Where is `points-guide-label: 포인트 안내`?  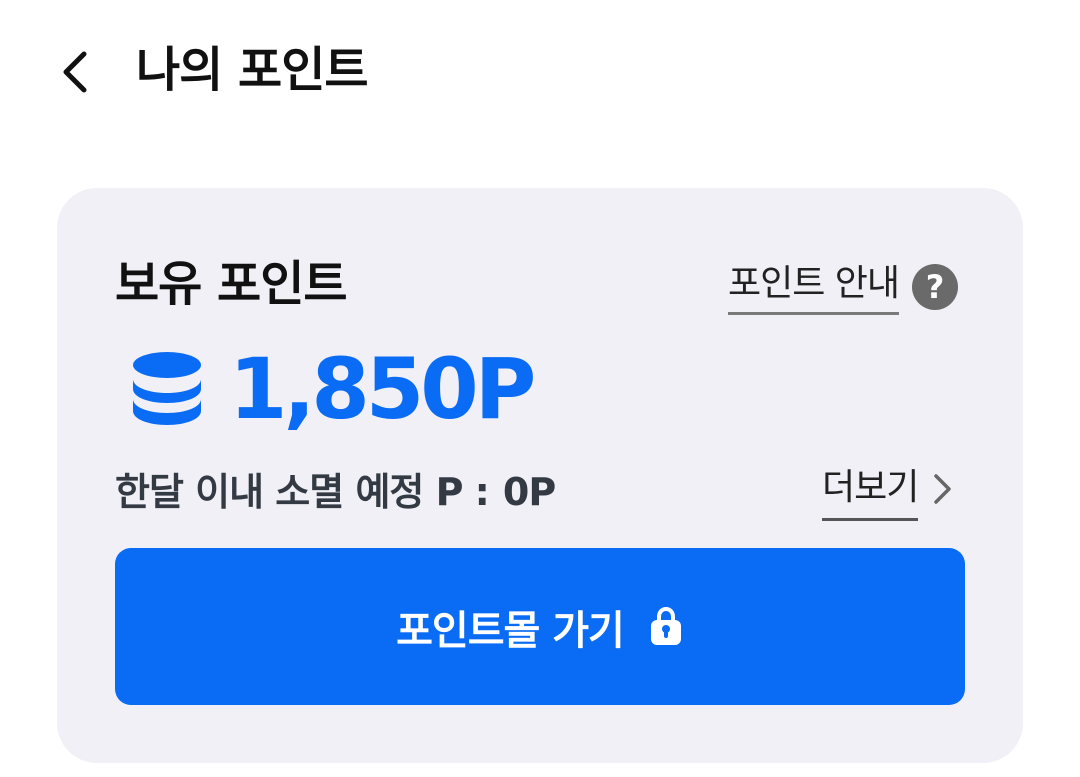 points-guide-label: 포인트 안내 is located at coordinates (814, 288).